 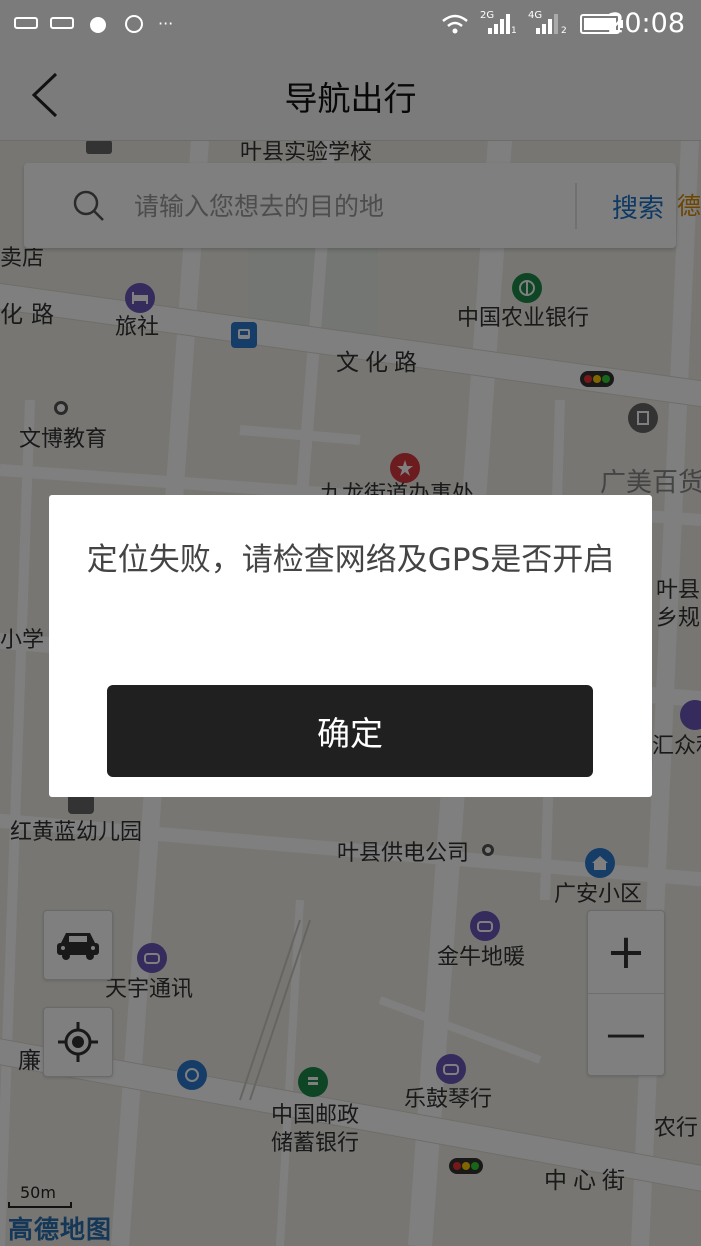 What do you see at coordinates (646, 23) in the screenshot?
I see `status-time: 20:08` at bounding box center [646, 23].